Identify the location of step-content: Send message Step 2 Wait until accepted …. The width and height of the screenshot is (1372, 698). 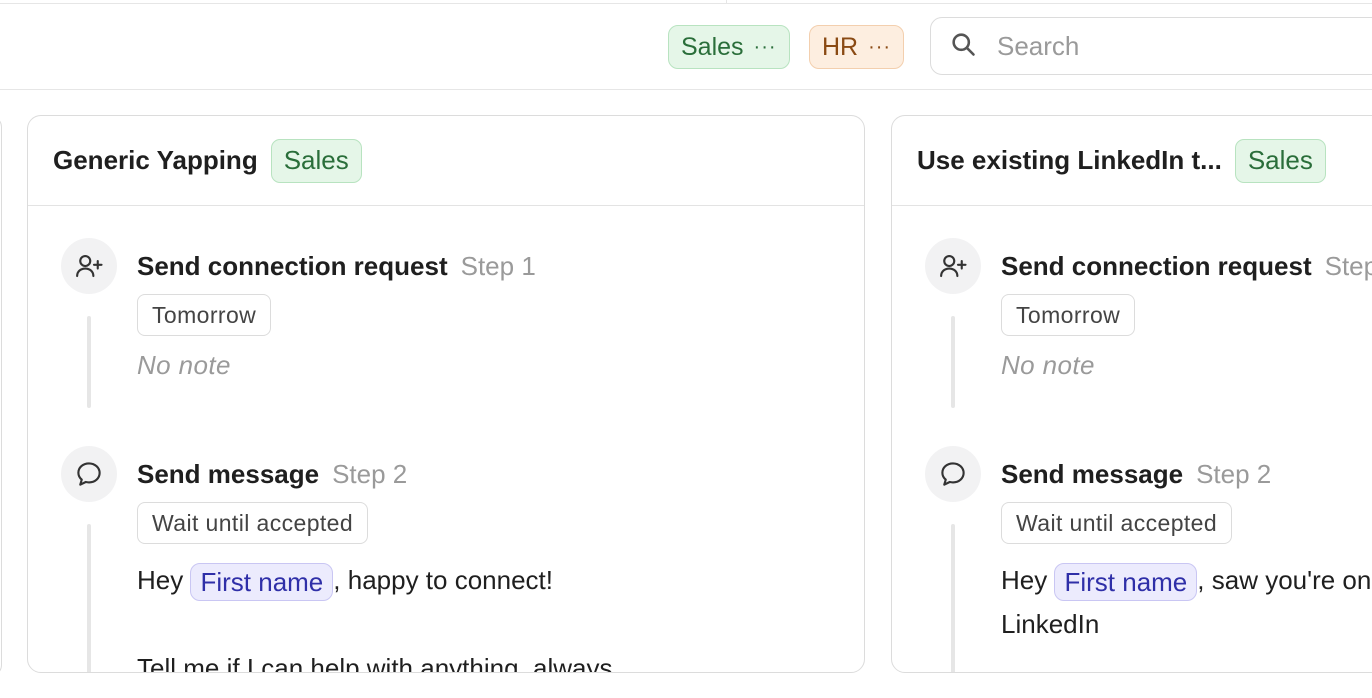
(1186, 546).